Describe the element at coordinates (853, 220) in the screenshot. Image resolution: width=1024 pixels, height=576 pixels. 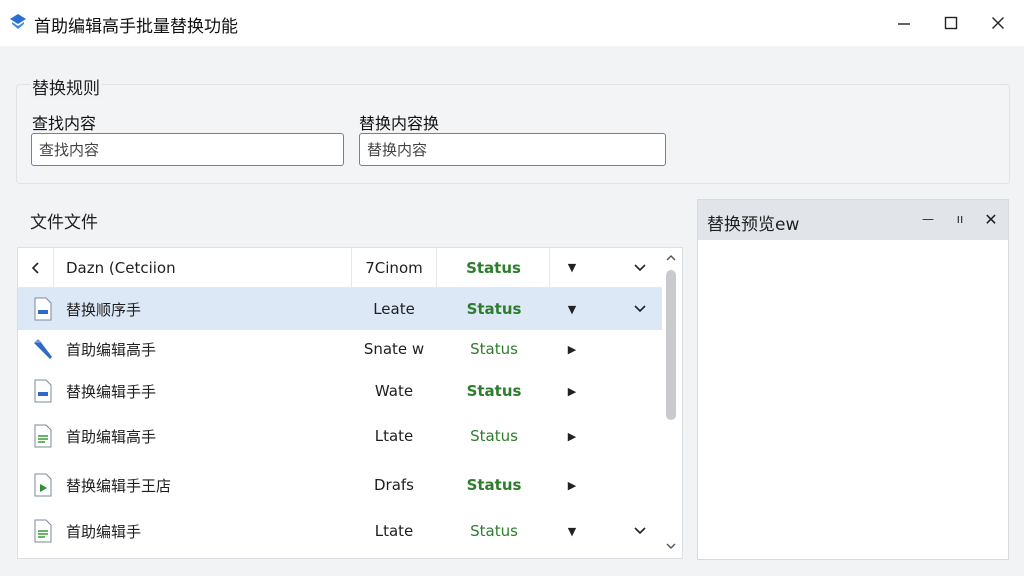
I see `preview-header: 替换预览ew — ıı ✕` at that location.